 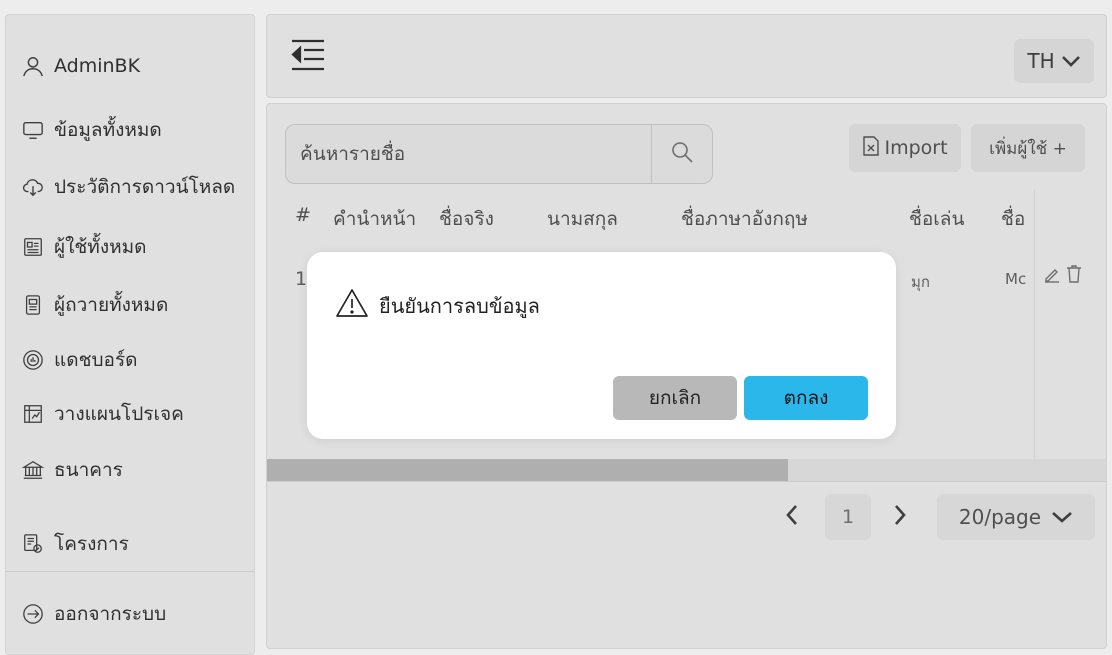 I want to click on warning-icon, so click(x=357, y=305).